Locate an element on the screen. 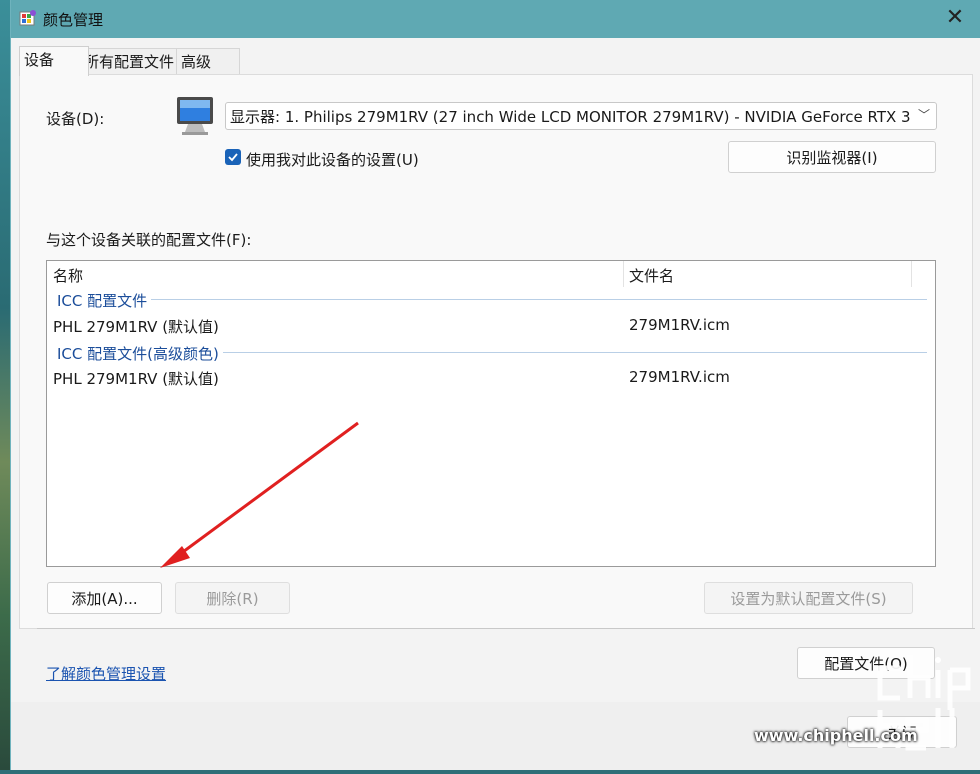 This screenshot has height=774, width=980. column-header-file: 文件名 is located at coordinates (651, 275).